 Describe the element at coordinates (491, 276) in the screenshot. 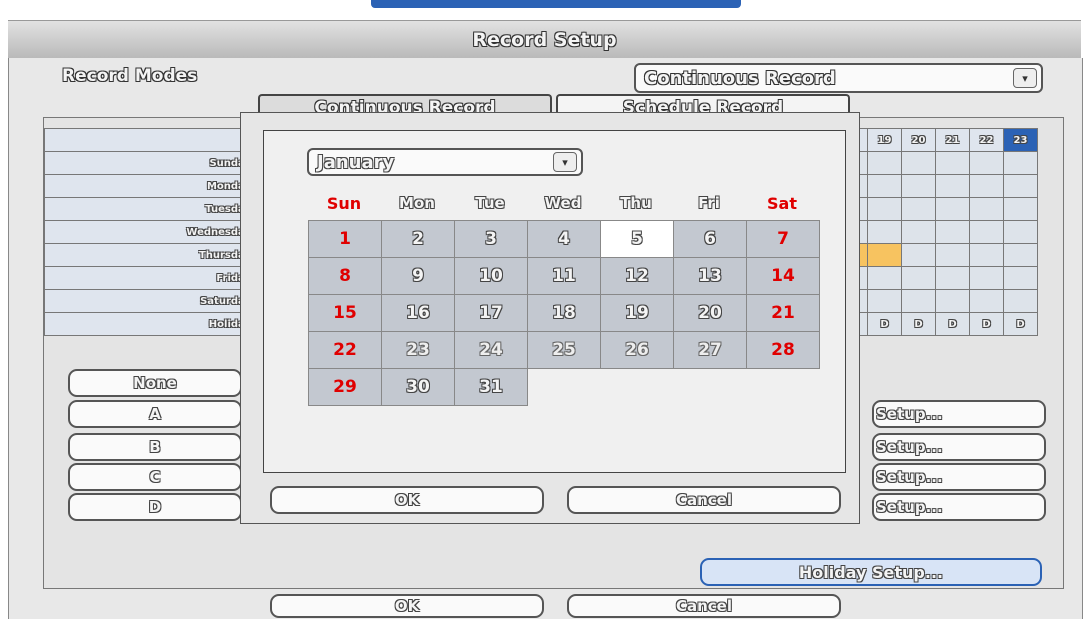

I see `calendar-day: 10` at that location.